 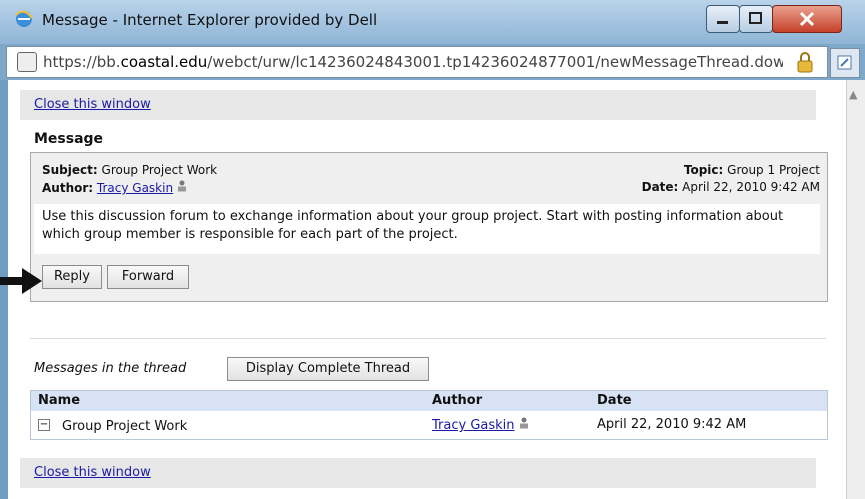 I want to click on table-row-date: April 22, 2010 9:42 AM, so click(x=672, y=424).